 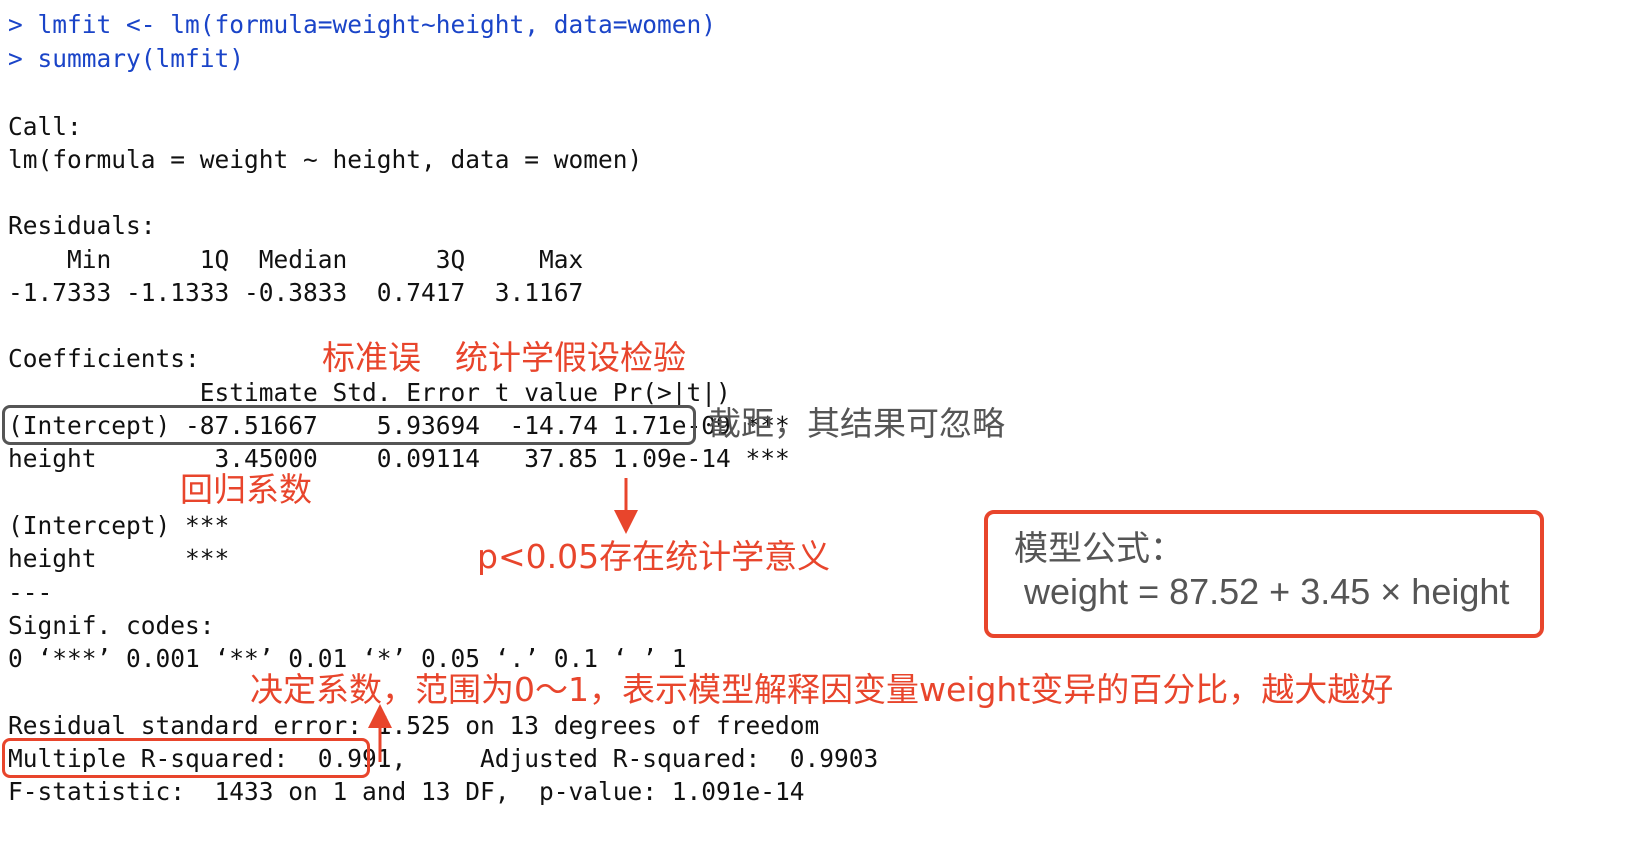 What do you see at coordinates (371, 357) in the screenshot?
I see `annotation-std-error: 标准误` at bounding box center [371, 357].